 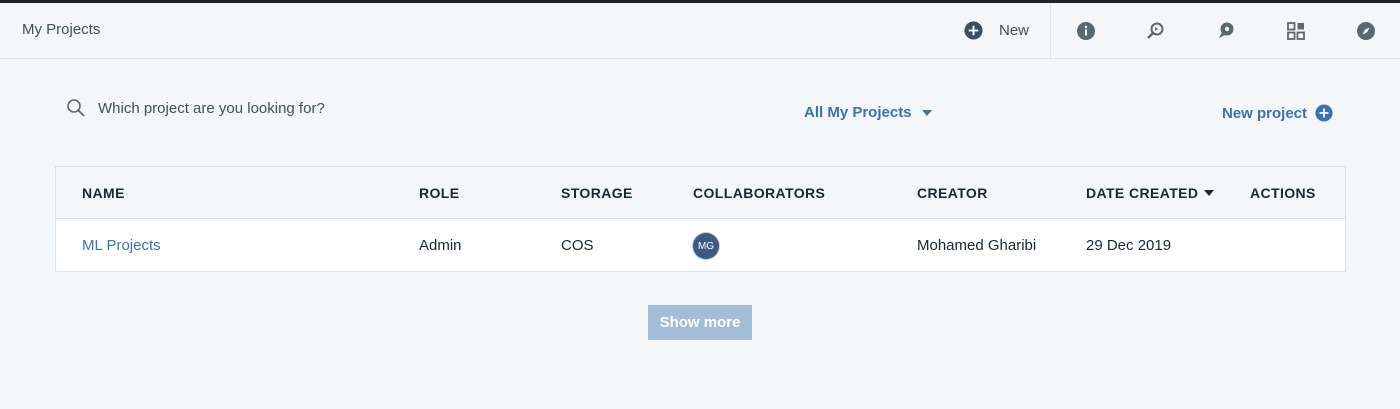 What do you see at coordinates (1150, 193) in the screenshot?
I see `column-header-date-created: DATE CREATED` at bounding box center [1150, 193].